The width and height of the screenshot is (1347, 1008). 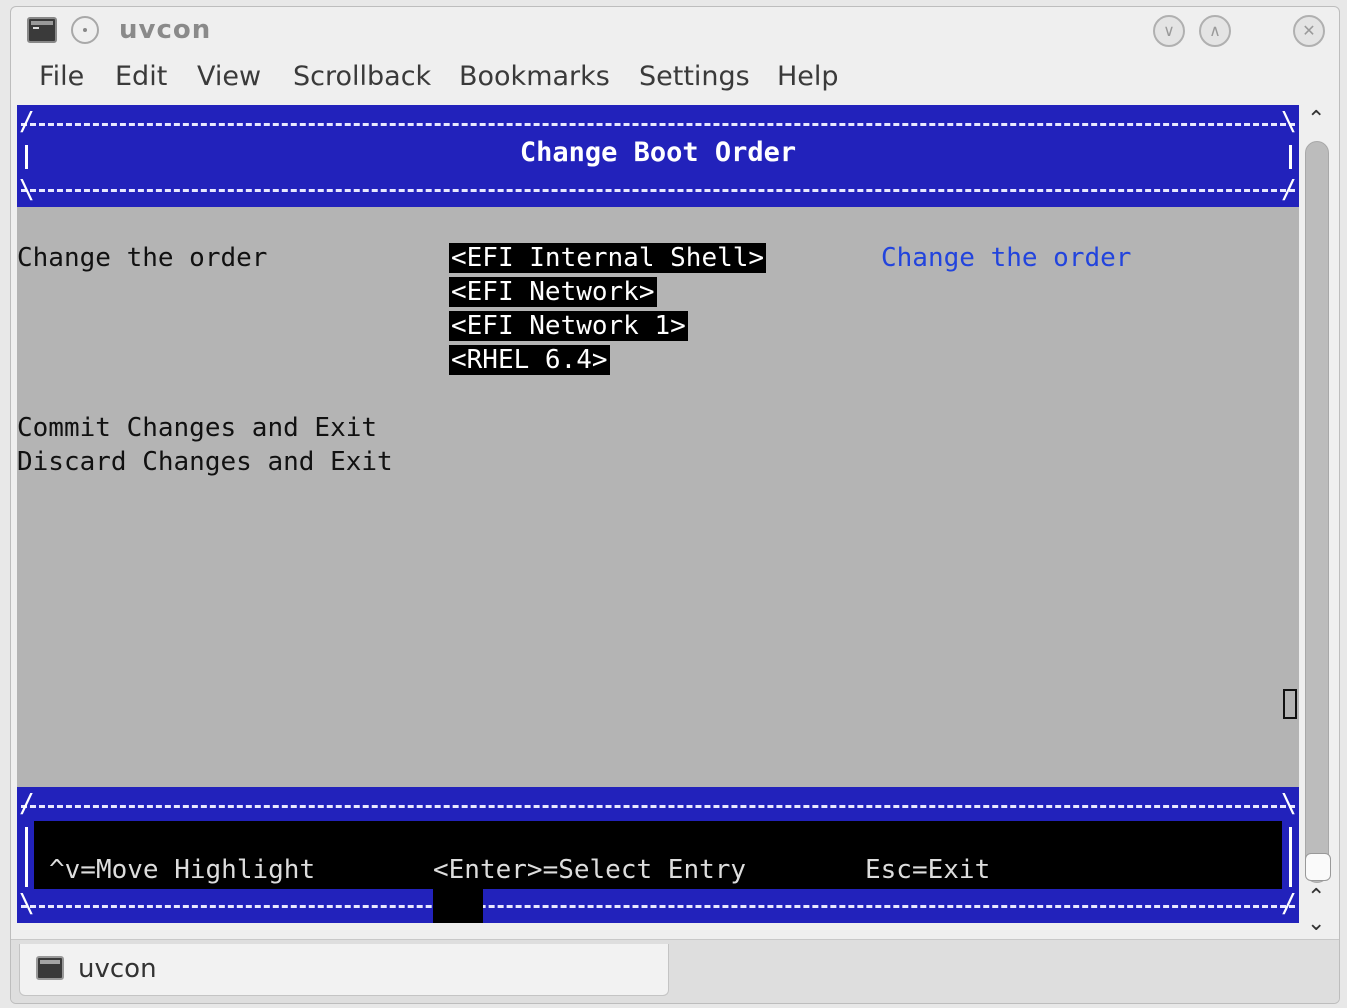 I want to click on help-text: Change the order, so click(x=1006, y=258).